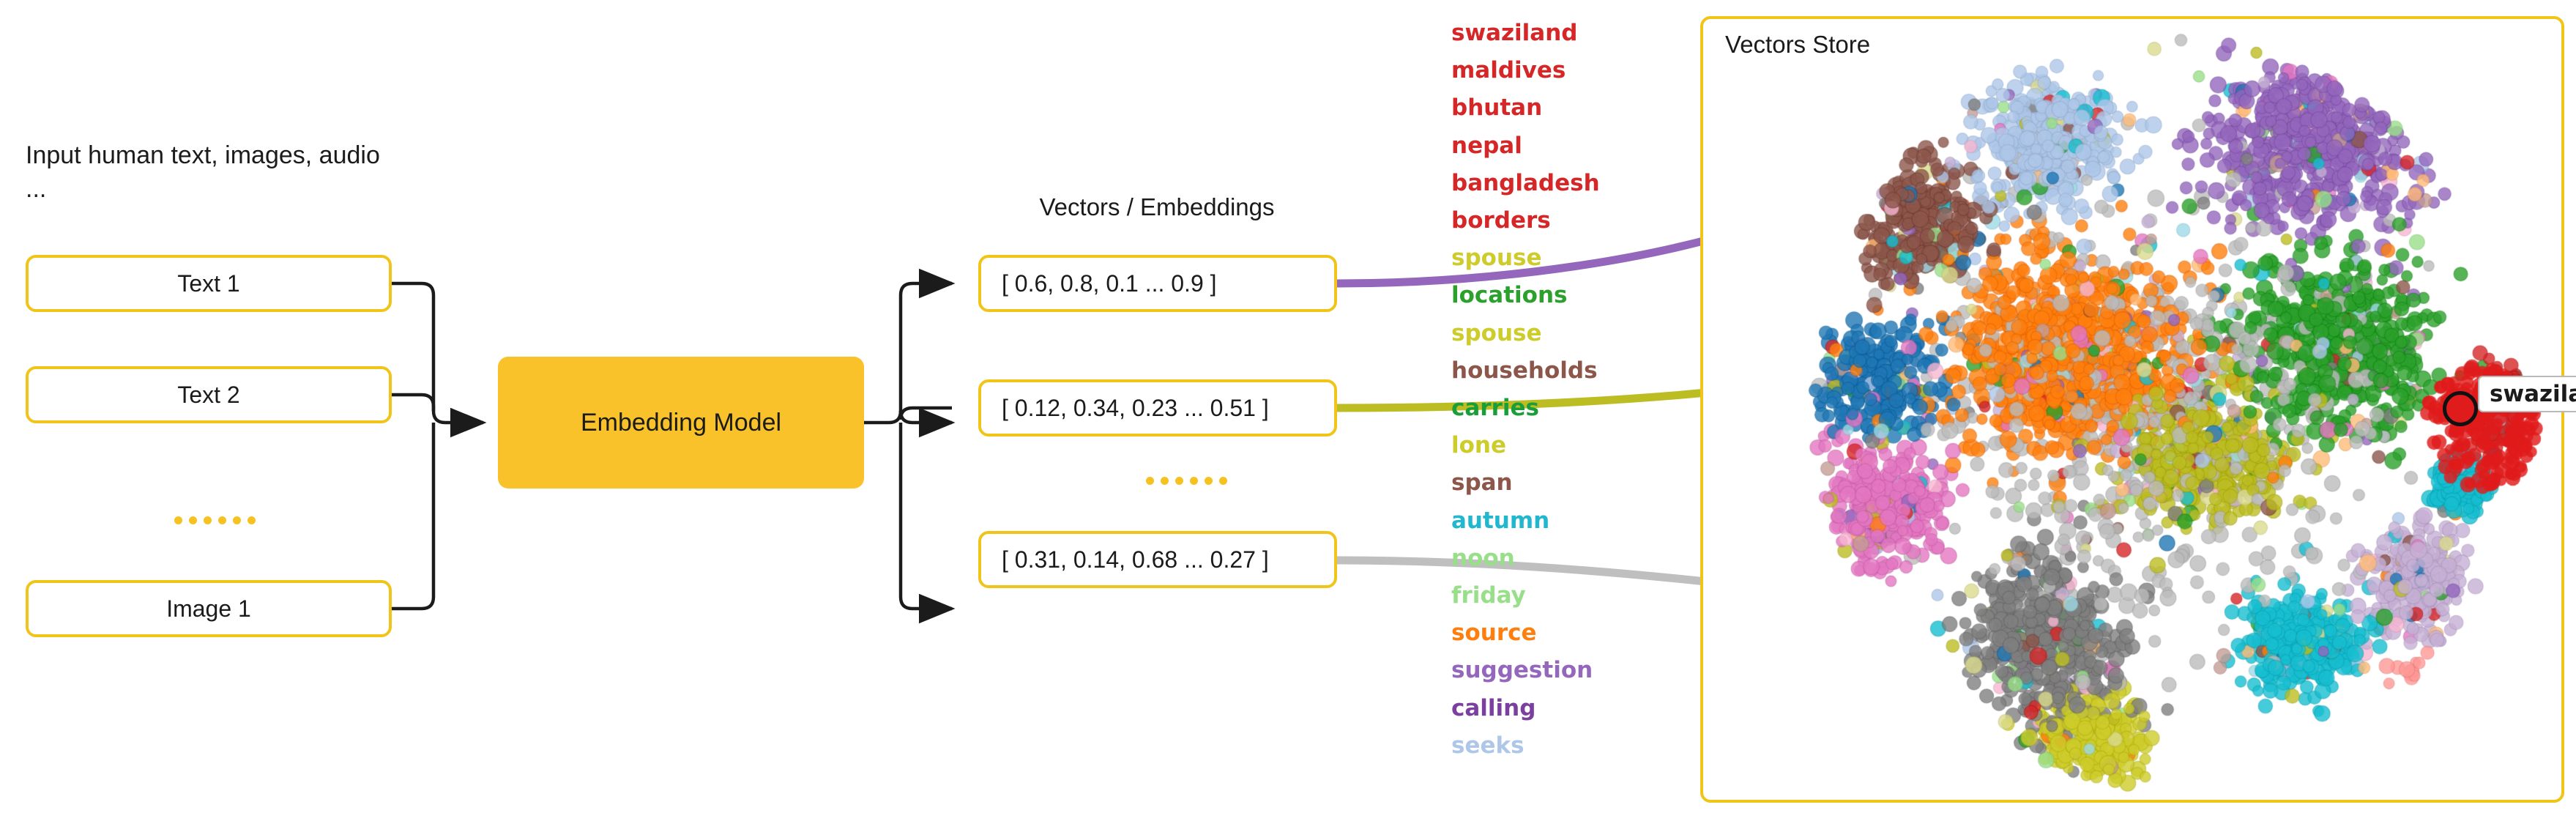 The height and width of the screenshot is (832, 2576). I want to click on word-list-item: carries, so click(1495, 408).